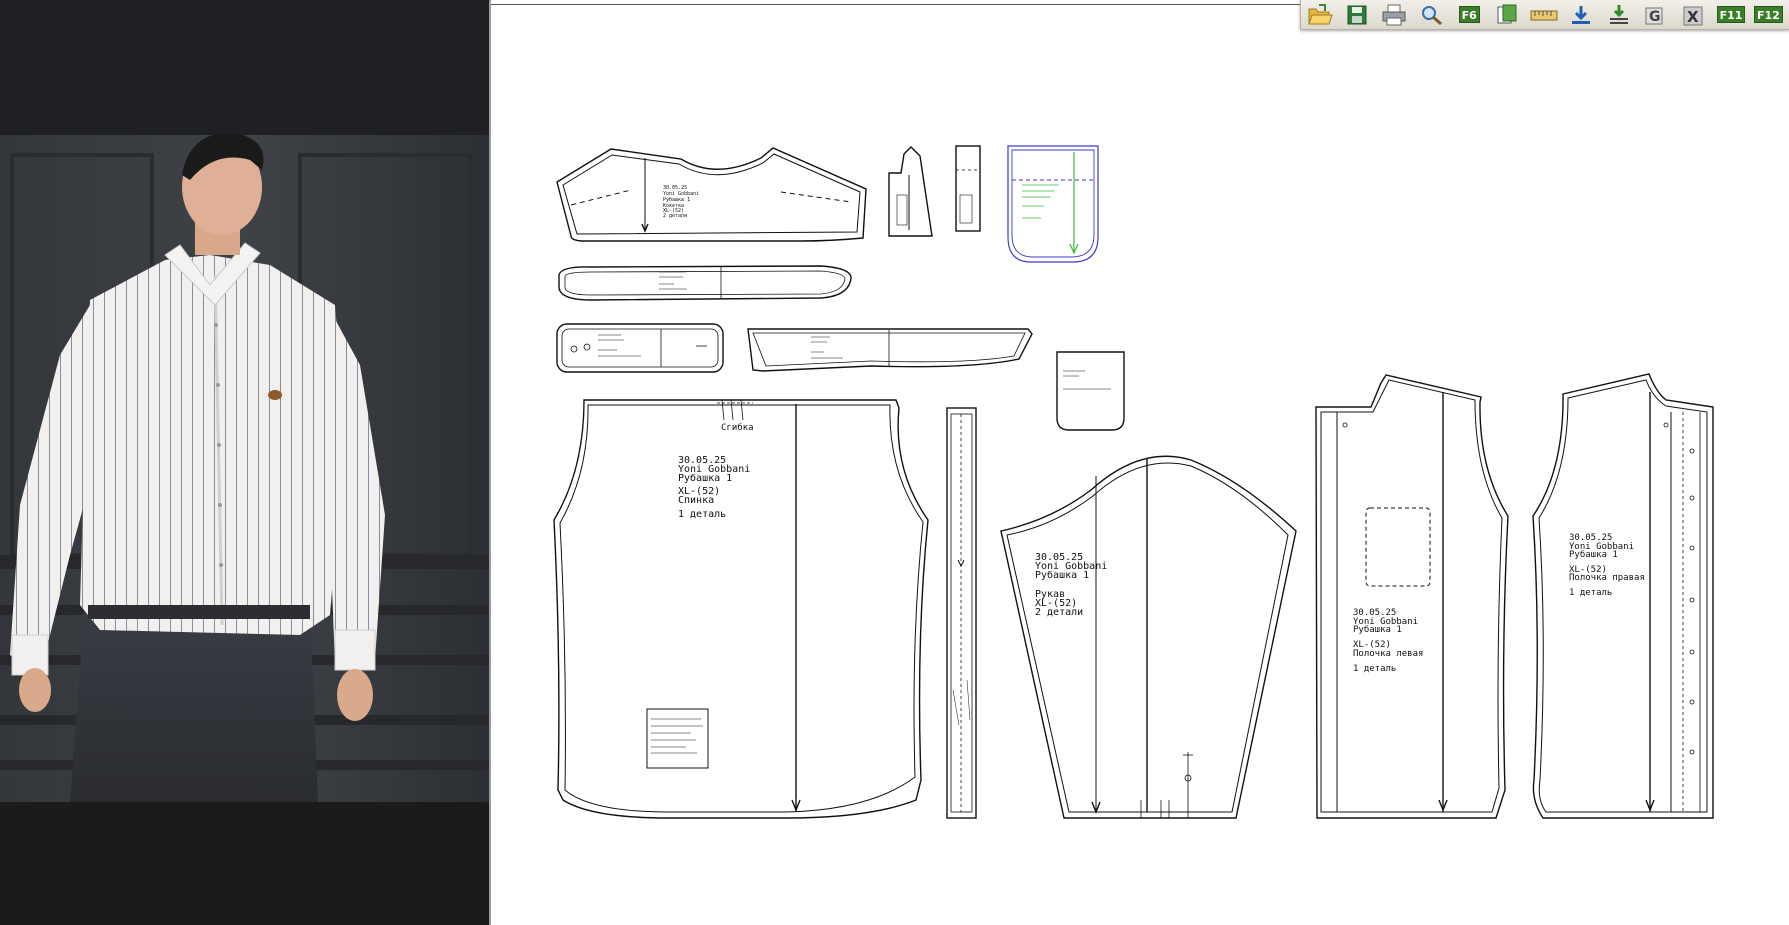  I want to click on photo-top-letterbox, so click(244, 67).